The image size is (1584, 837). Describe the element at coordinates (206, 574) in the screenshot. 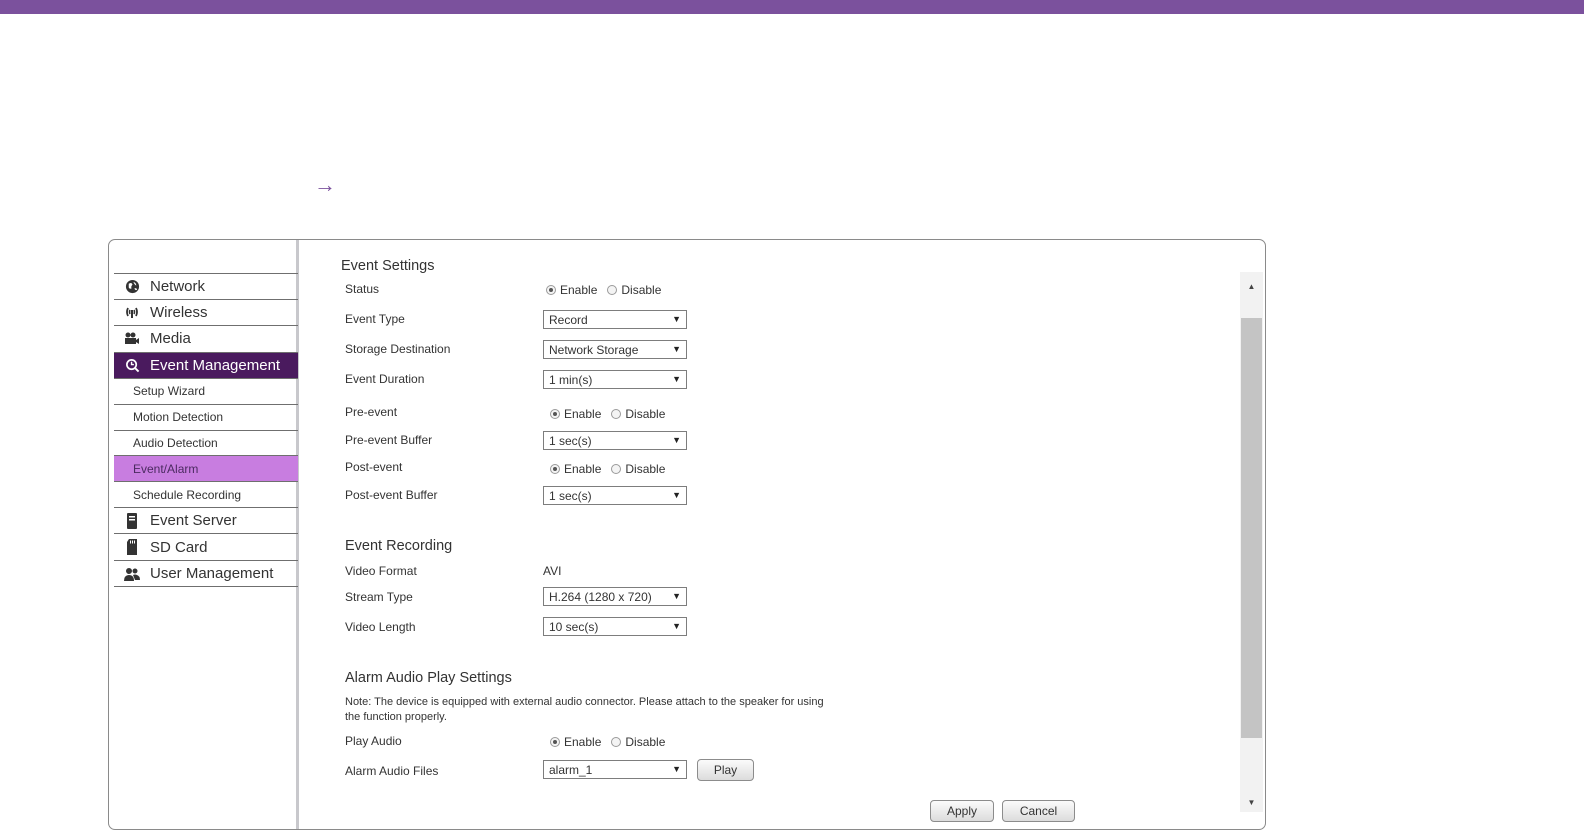

I see `sidebar-item-user-management: User Management` at that location.